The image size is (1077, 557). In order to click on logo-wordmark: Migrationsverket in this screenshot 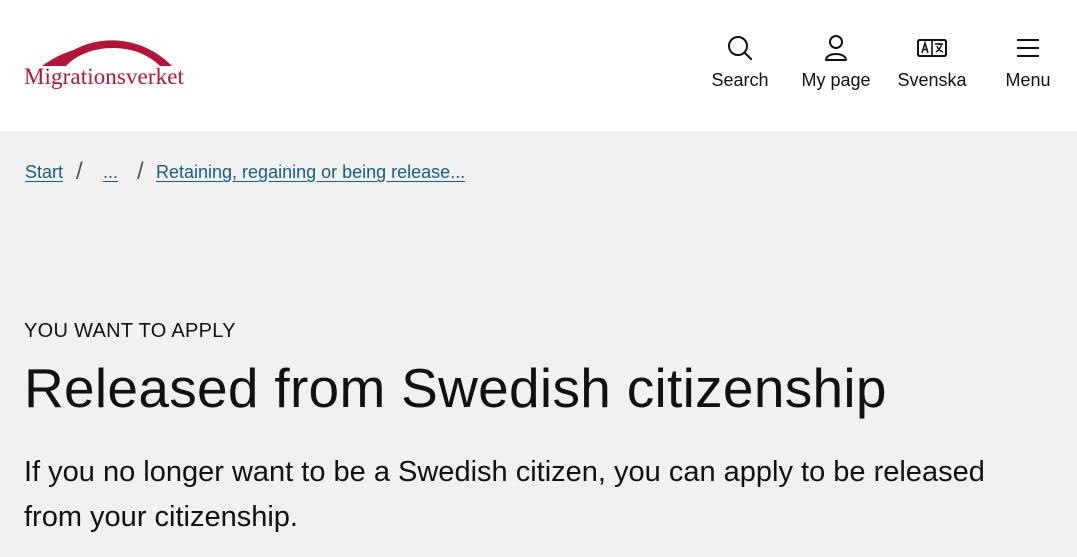, I will do `click(104, 76)`.